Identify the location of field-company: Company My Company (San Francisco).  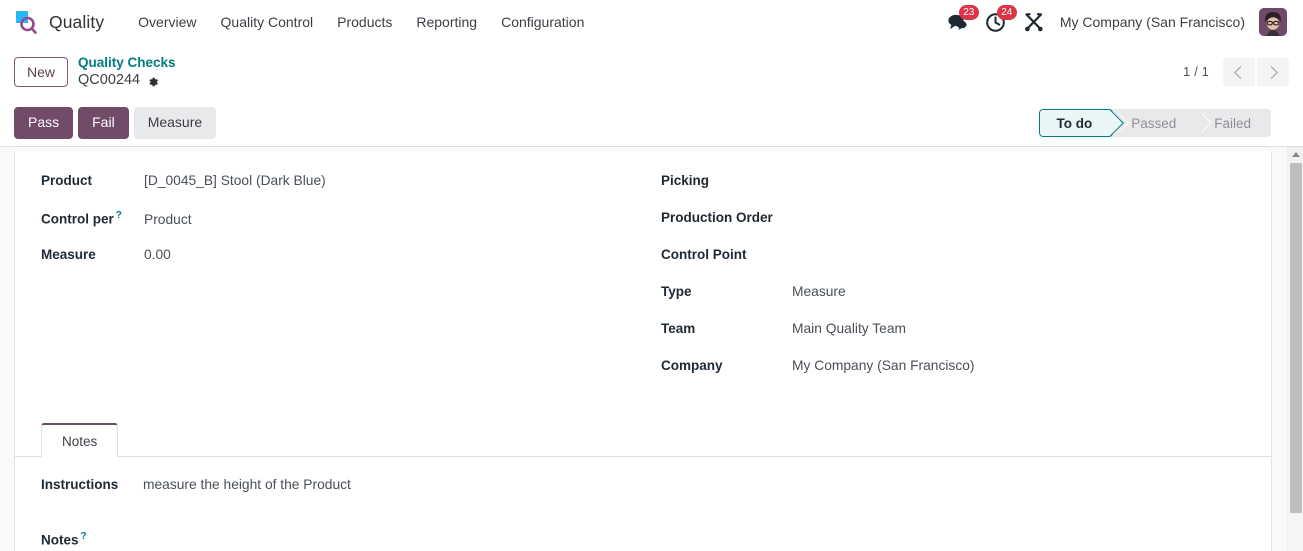
(953, 376).